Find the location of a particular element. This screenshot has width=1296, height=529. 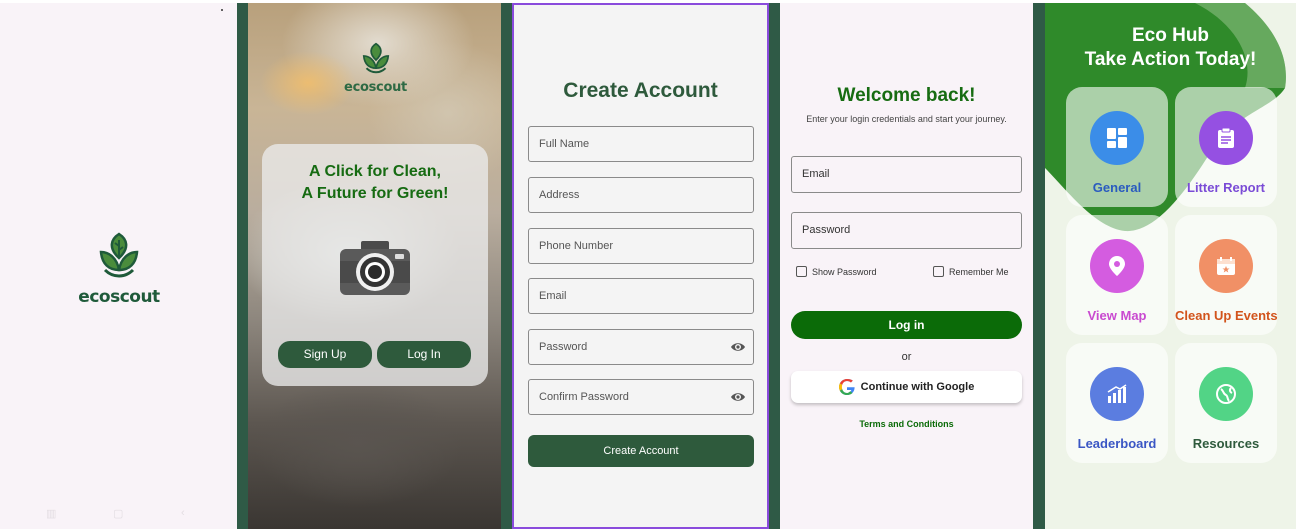

tile-resources-label: Resources is located at coordinates (1226, 443).